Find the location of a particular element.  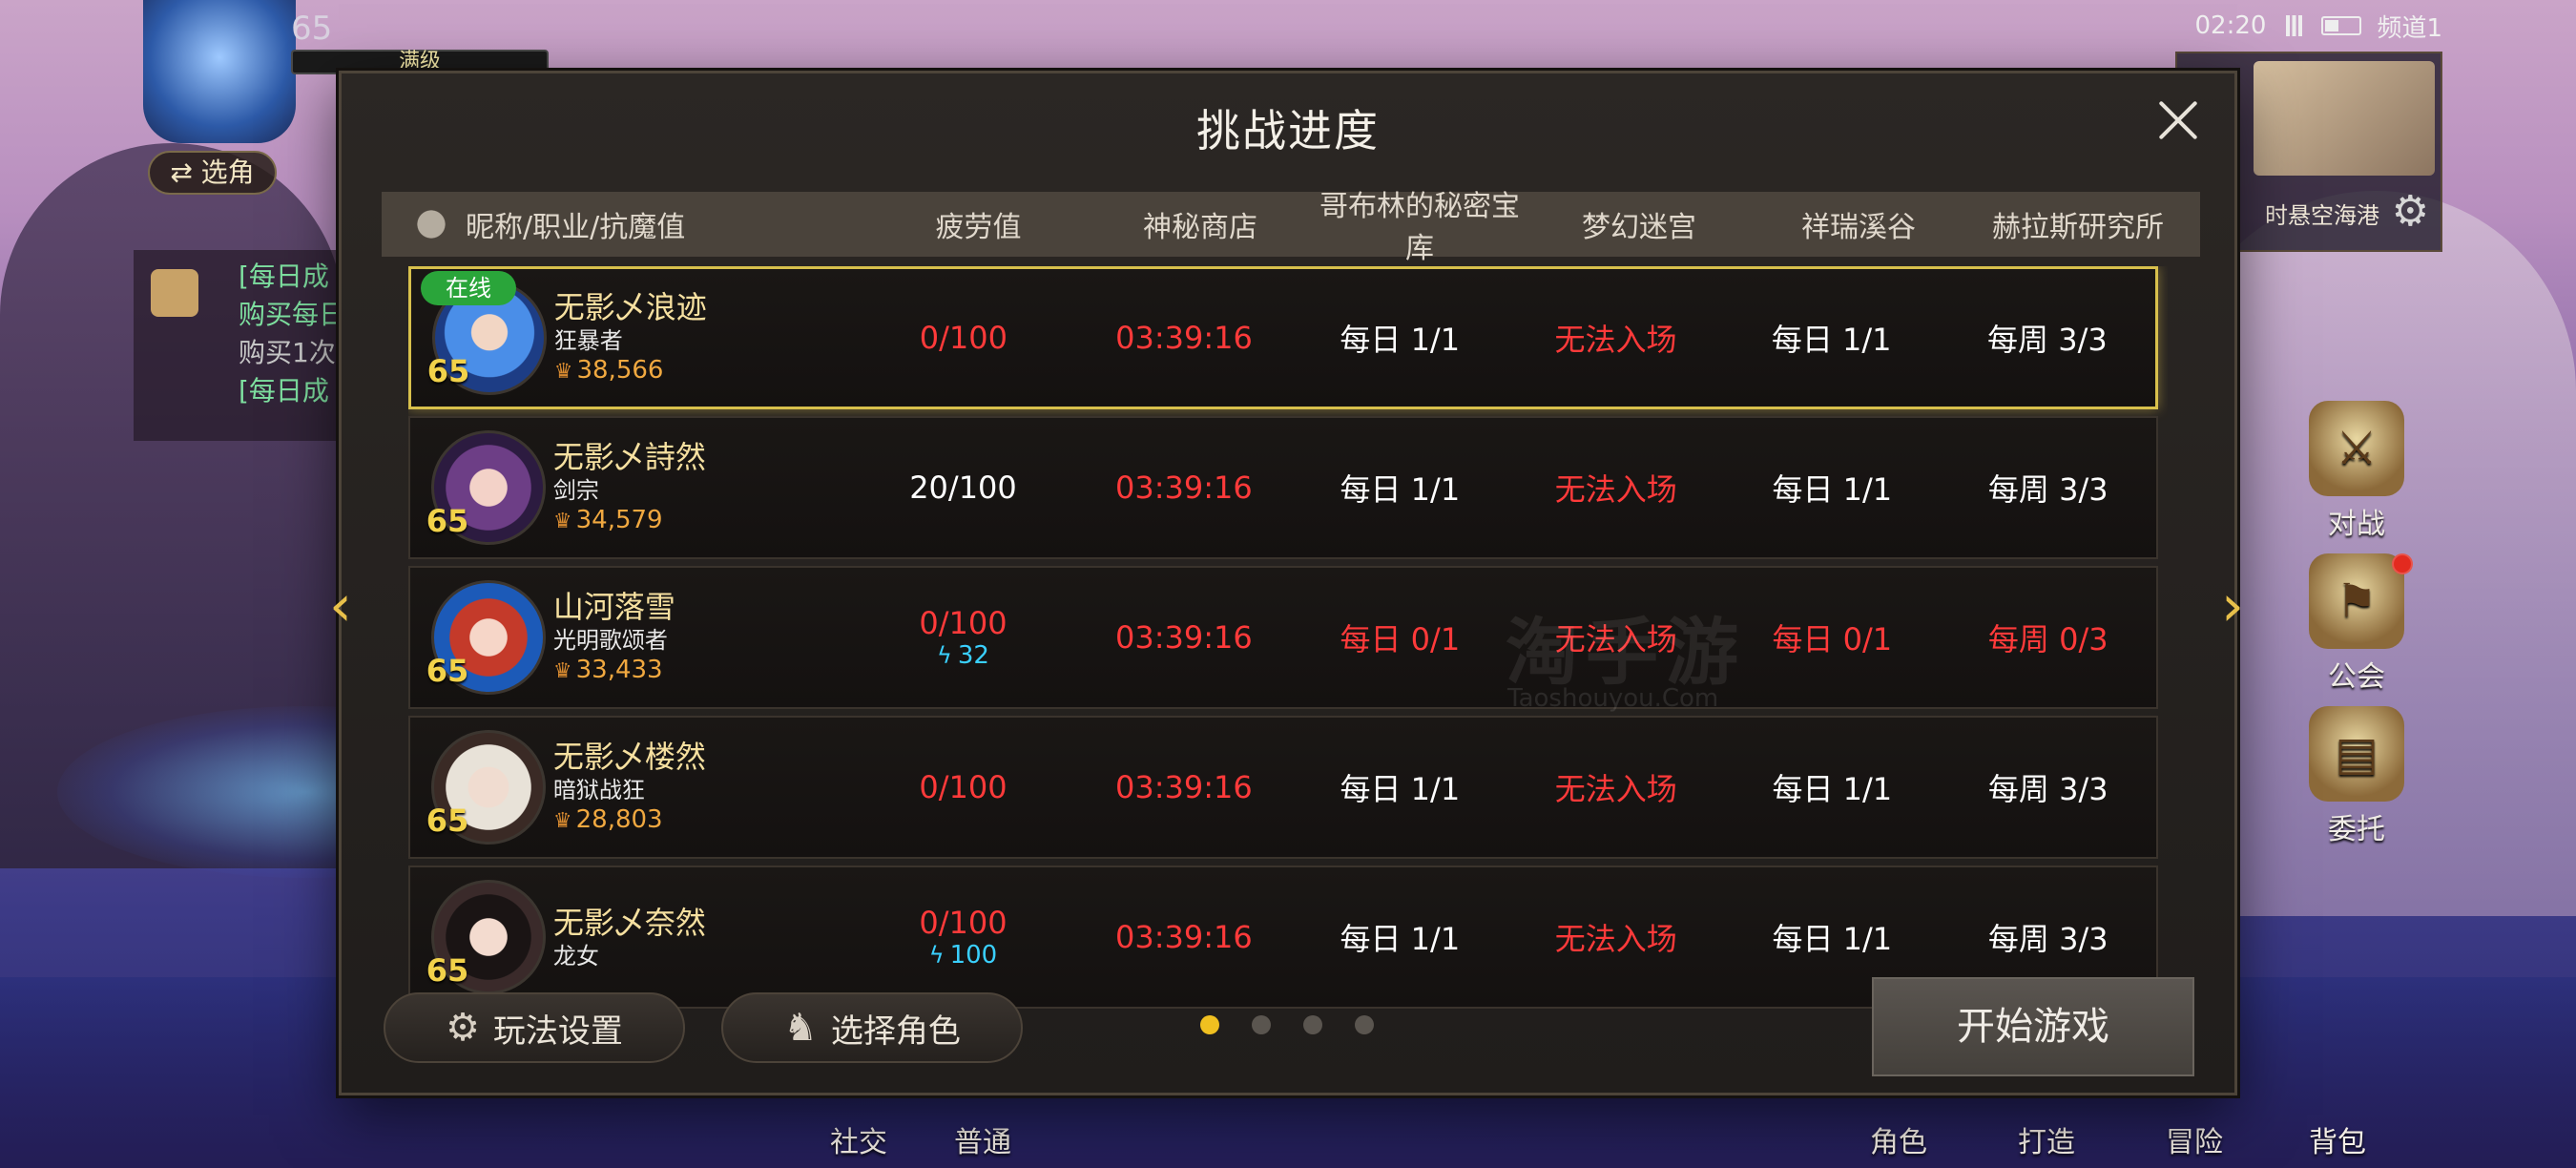

character-avatar-wrap: 65 is located at coordinates (485, 937).